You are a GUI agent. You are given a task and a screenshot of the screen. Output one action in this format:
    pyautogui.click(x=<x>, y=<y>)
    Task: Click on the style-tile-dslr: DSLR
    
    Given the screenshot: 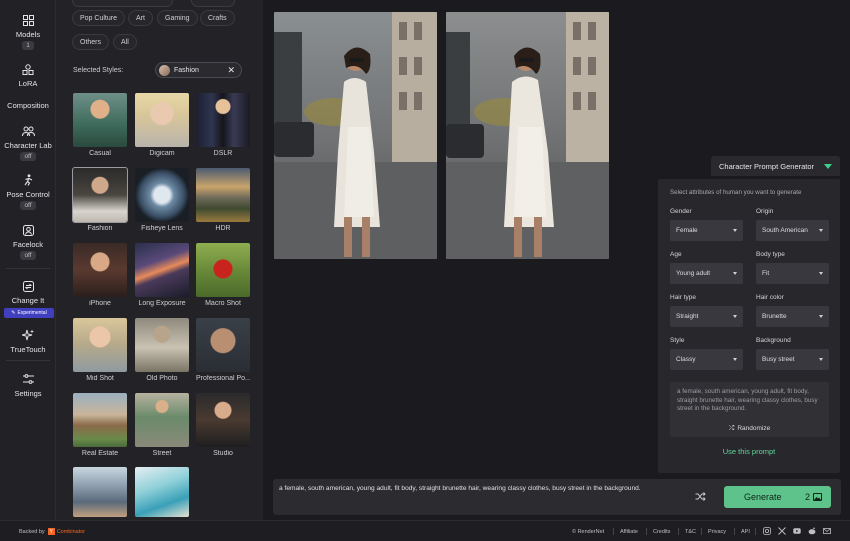 What is the action you would take?
    pyautogui.click(x=223, y=125)
    